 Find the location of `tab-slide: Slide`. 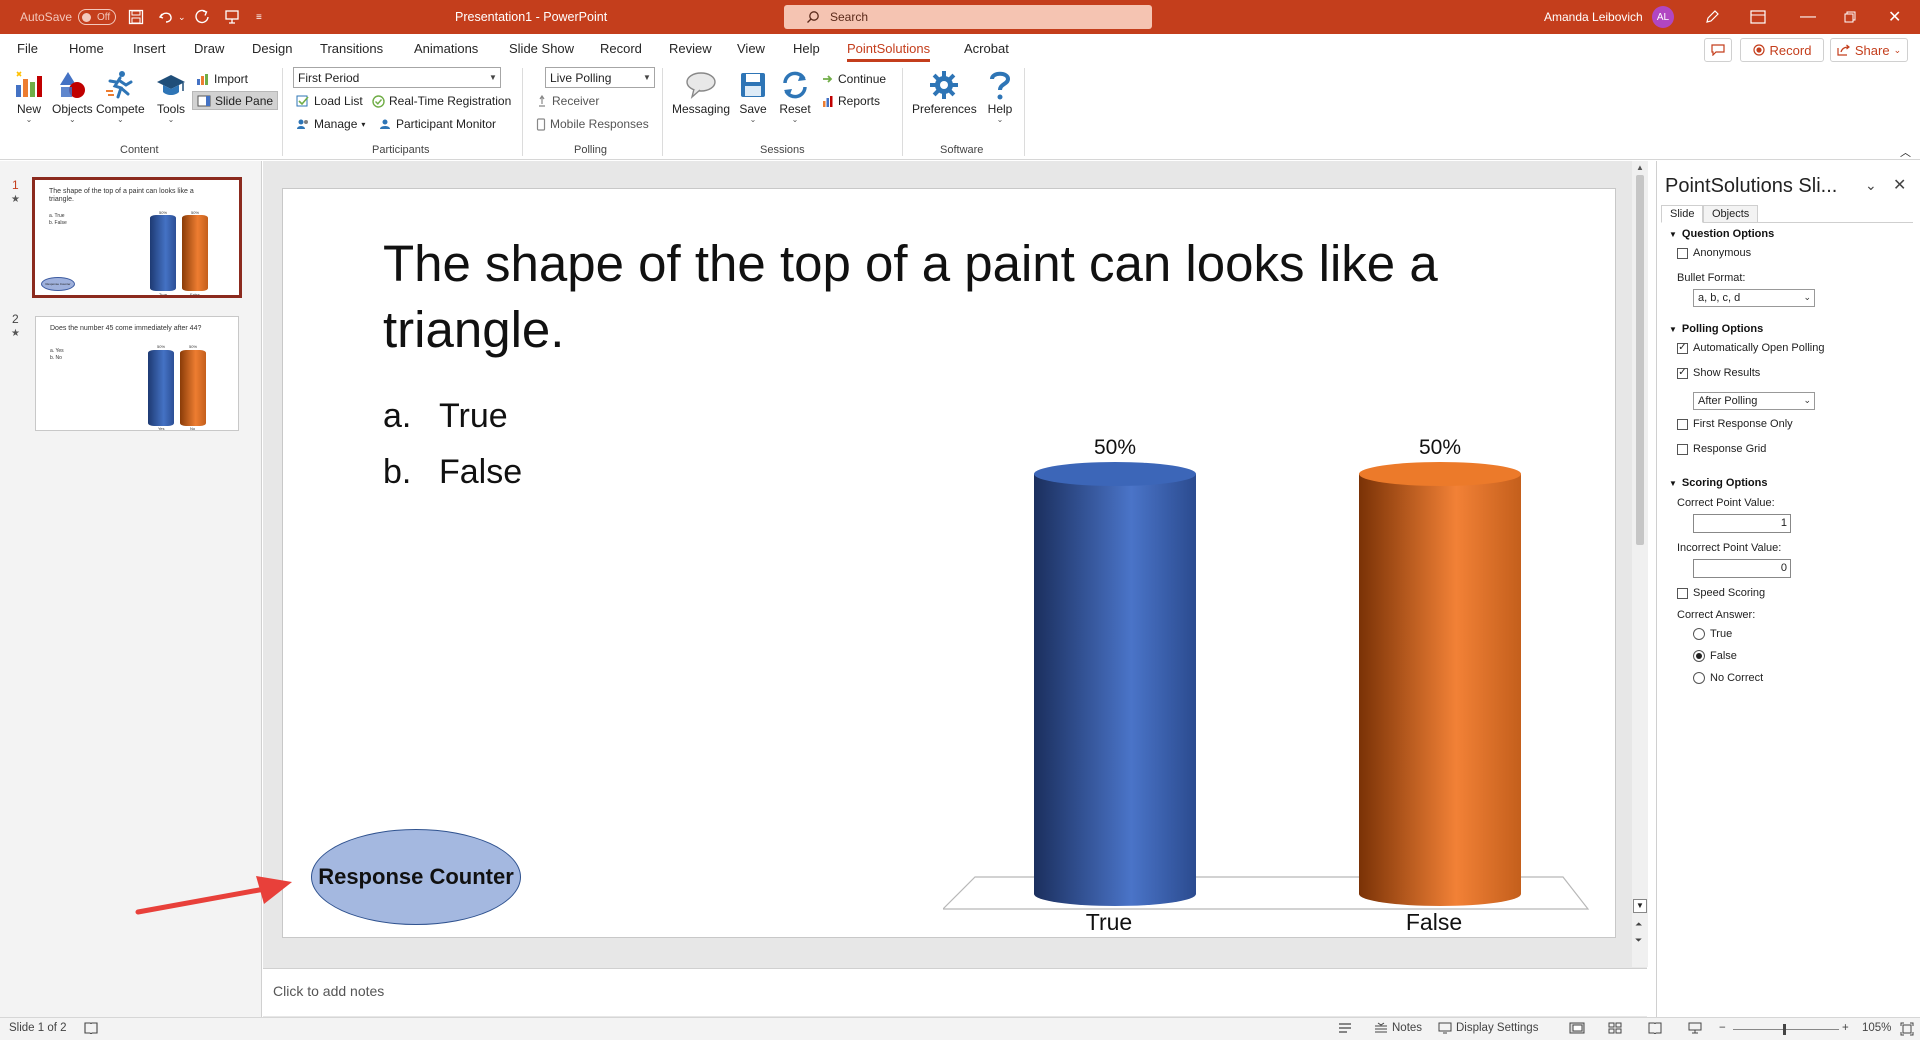

tab-slide: Slide is located at coordinates (1682, 214).